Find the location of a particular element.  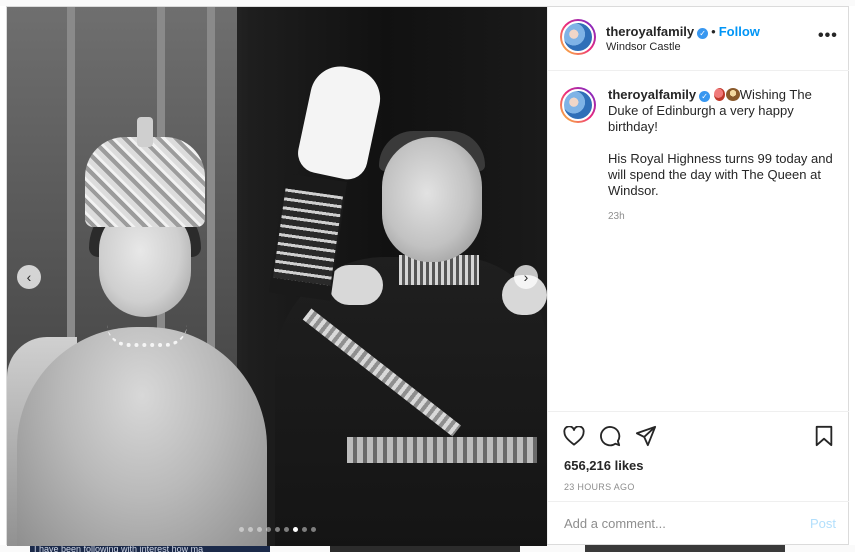

photo-duke-face is located at coordinates (432, 199).